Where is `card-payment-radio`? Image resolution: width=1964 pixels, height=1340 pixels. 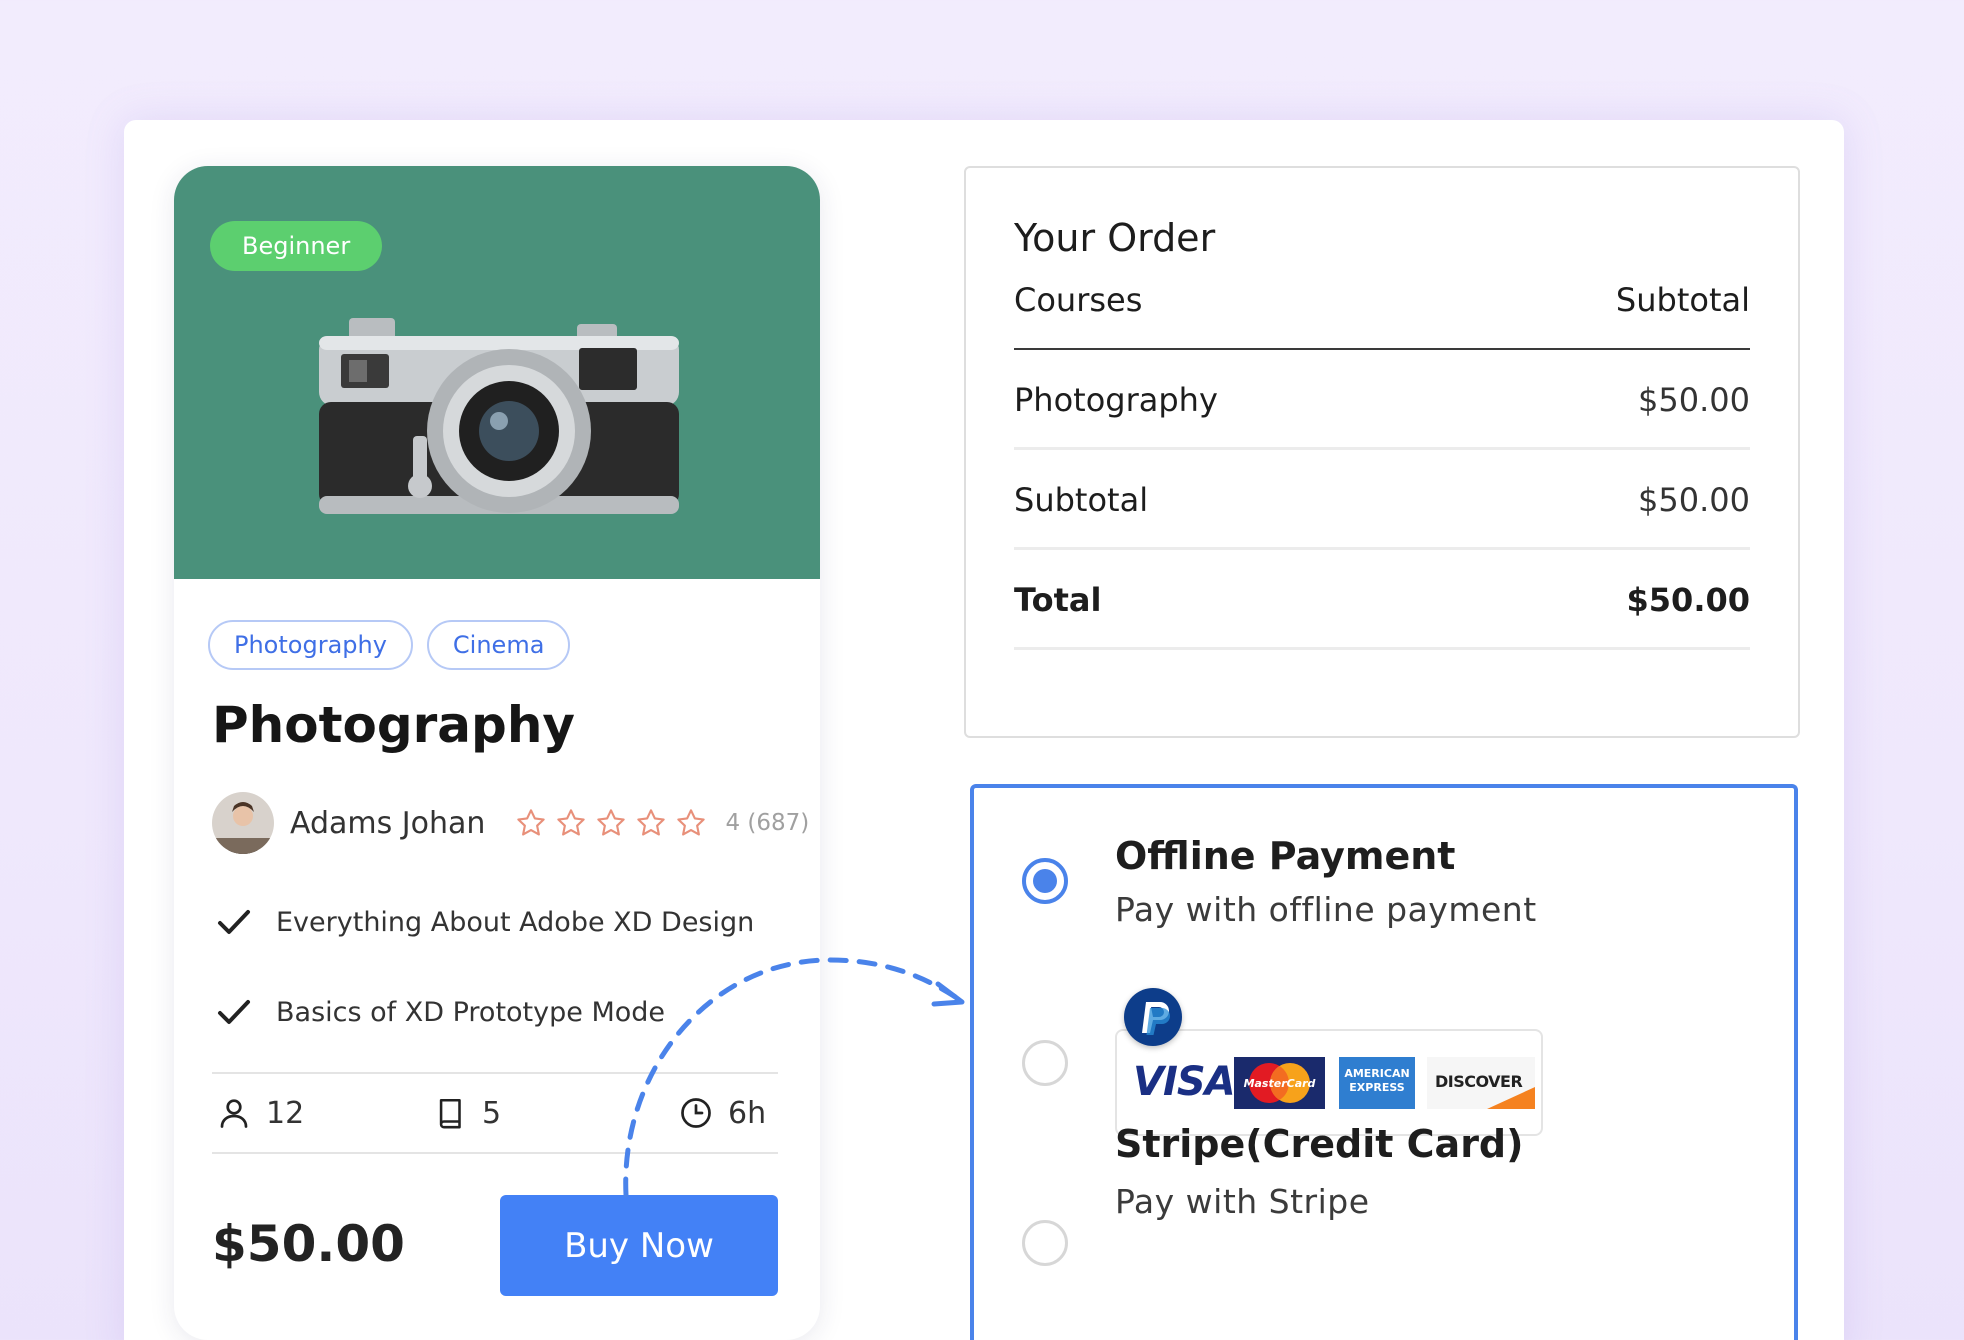 card-payment-radio is located at coordinates (1045, 1063).